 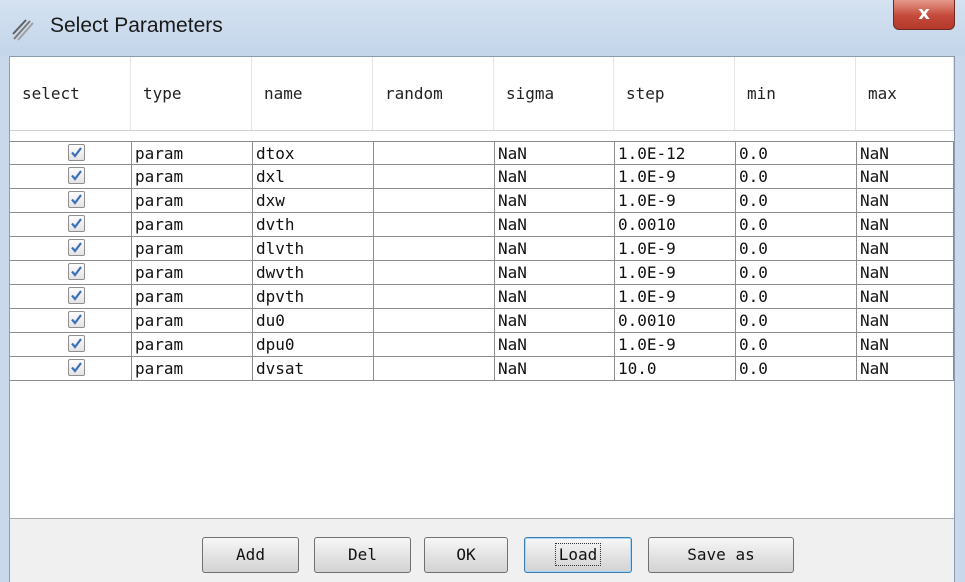 I want to click on table-row: param dvsat NaN 10.0 0.0 NaN, so click(x=482, y=369).